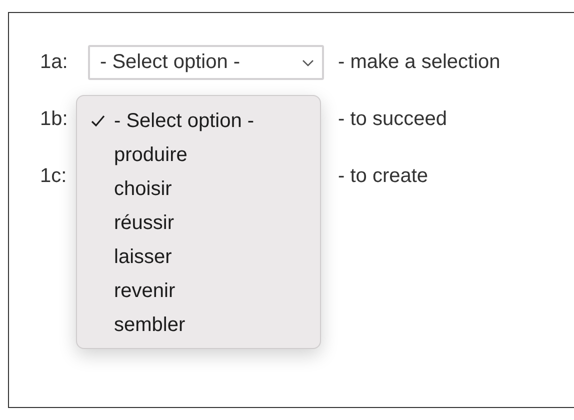 The height and width of the screenshot is (420, 574). What do you see at coordinates (206, 62) in the screenshot?
I see `select-dropdown: - Select option -` at bounding box center [206, 62].